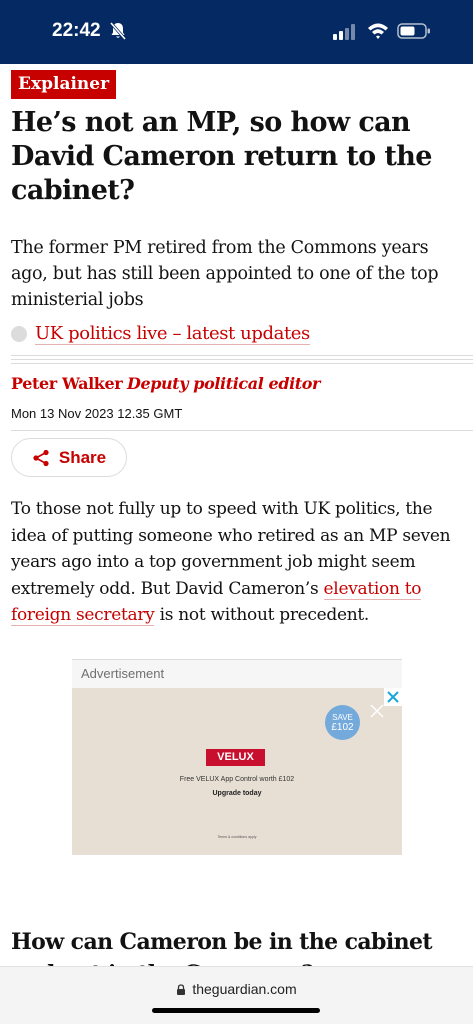  What do you see at coordinates (19, 334) in the screenshot?
I see `live-dot-icon` at bounding box center [19, 334].